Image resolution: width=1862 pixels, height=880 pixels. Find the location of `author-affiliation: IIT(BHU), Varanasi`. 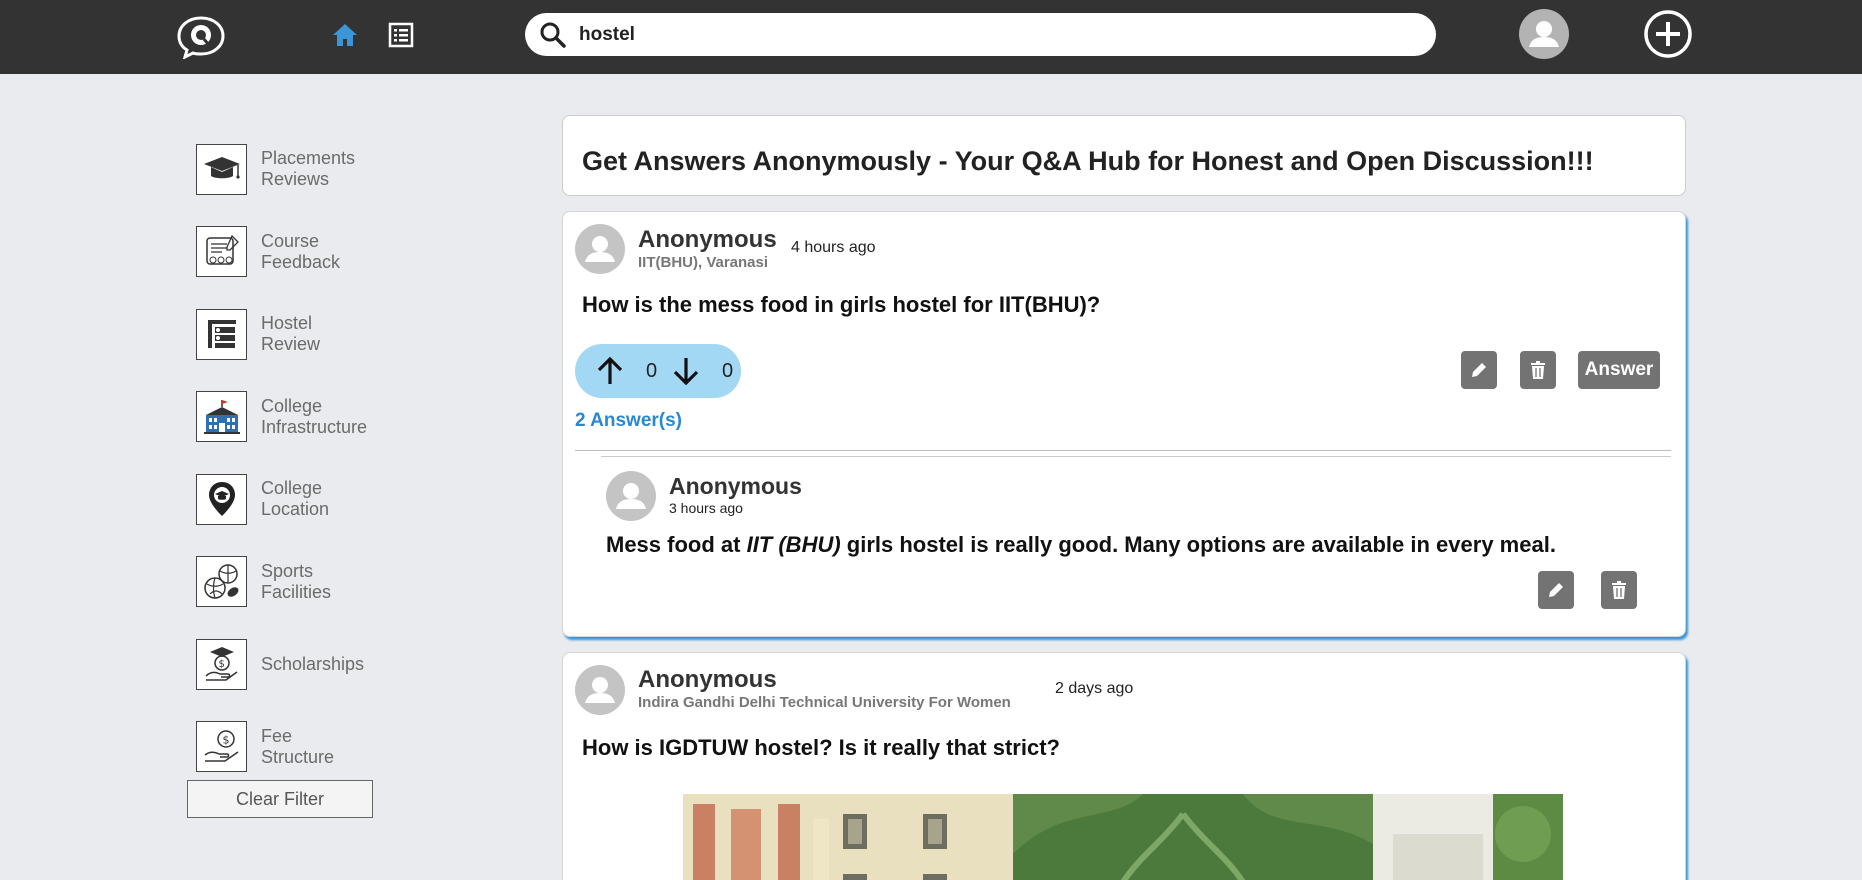

author-affiliation: IIT(BHU), Varanasi is located at coordinates (703, 262).